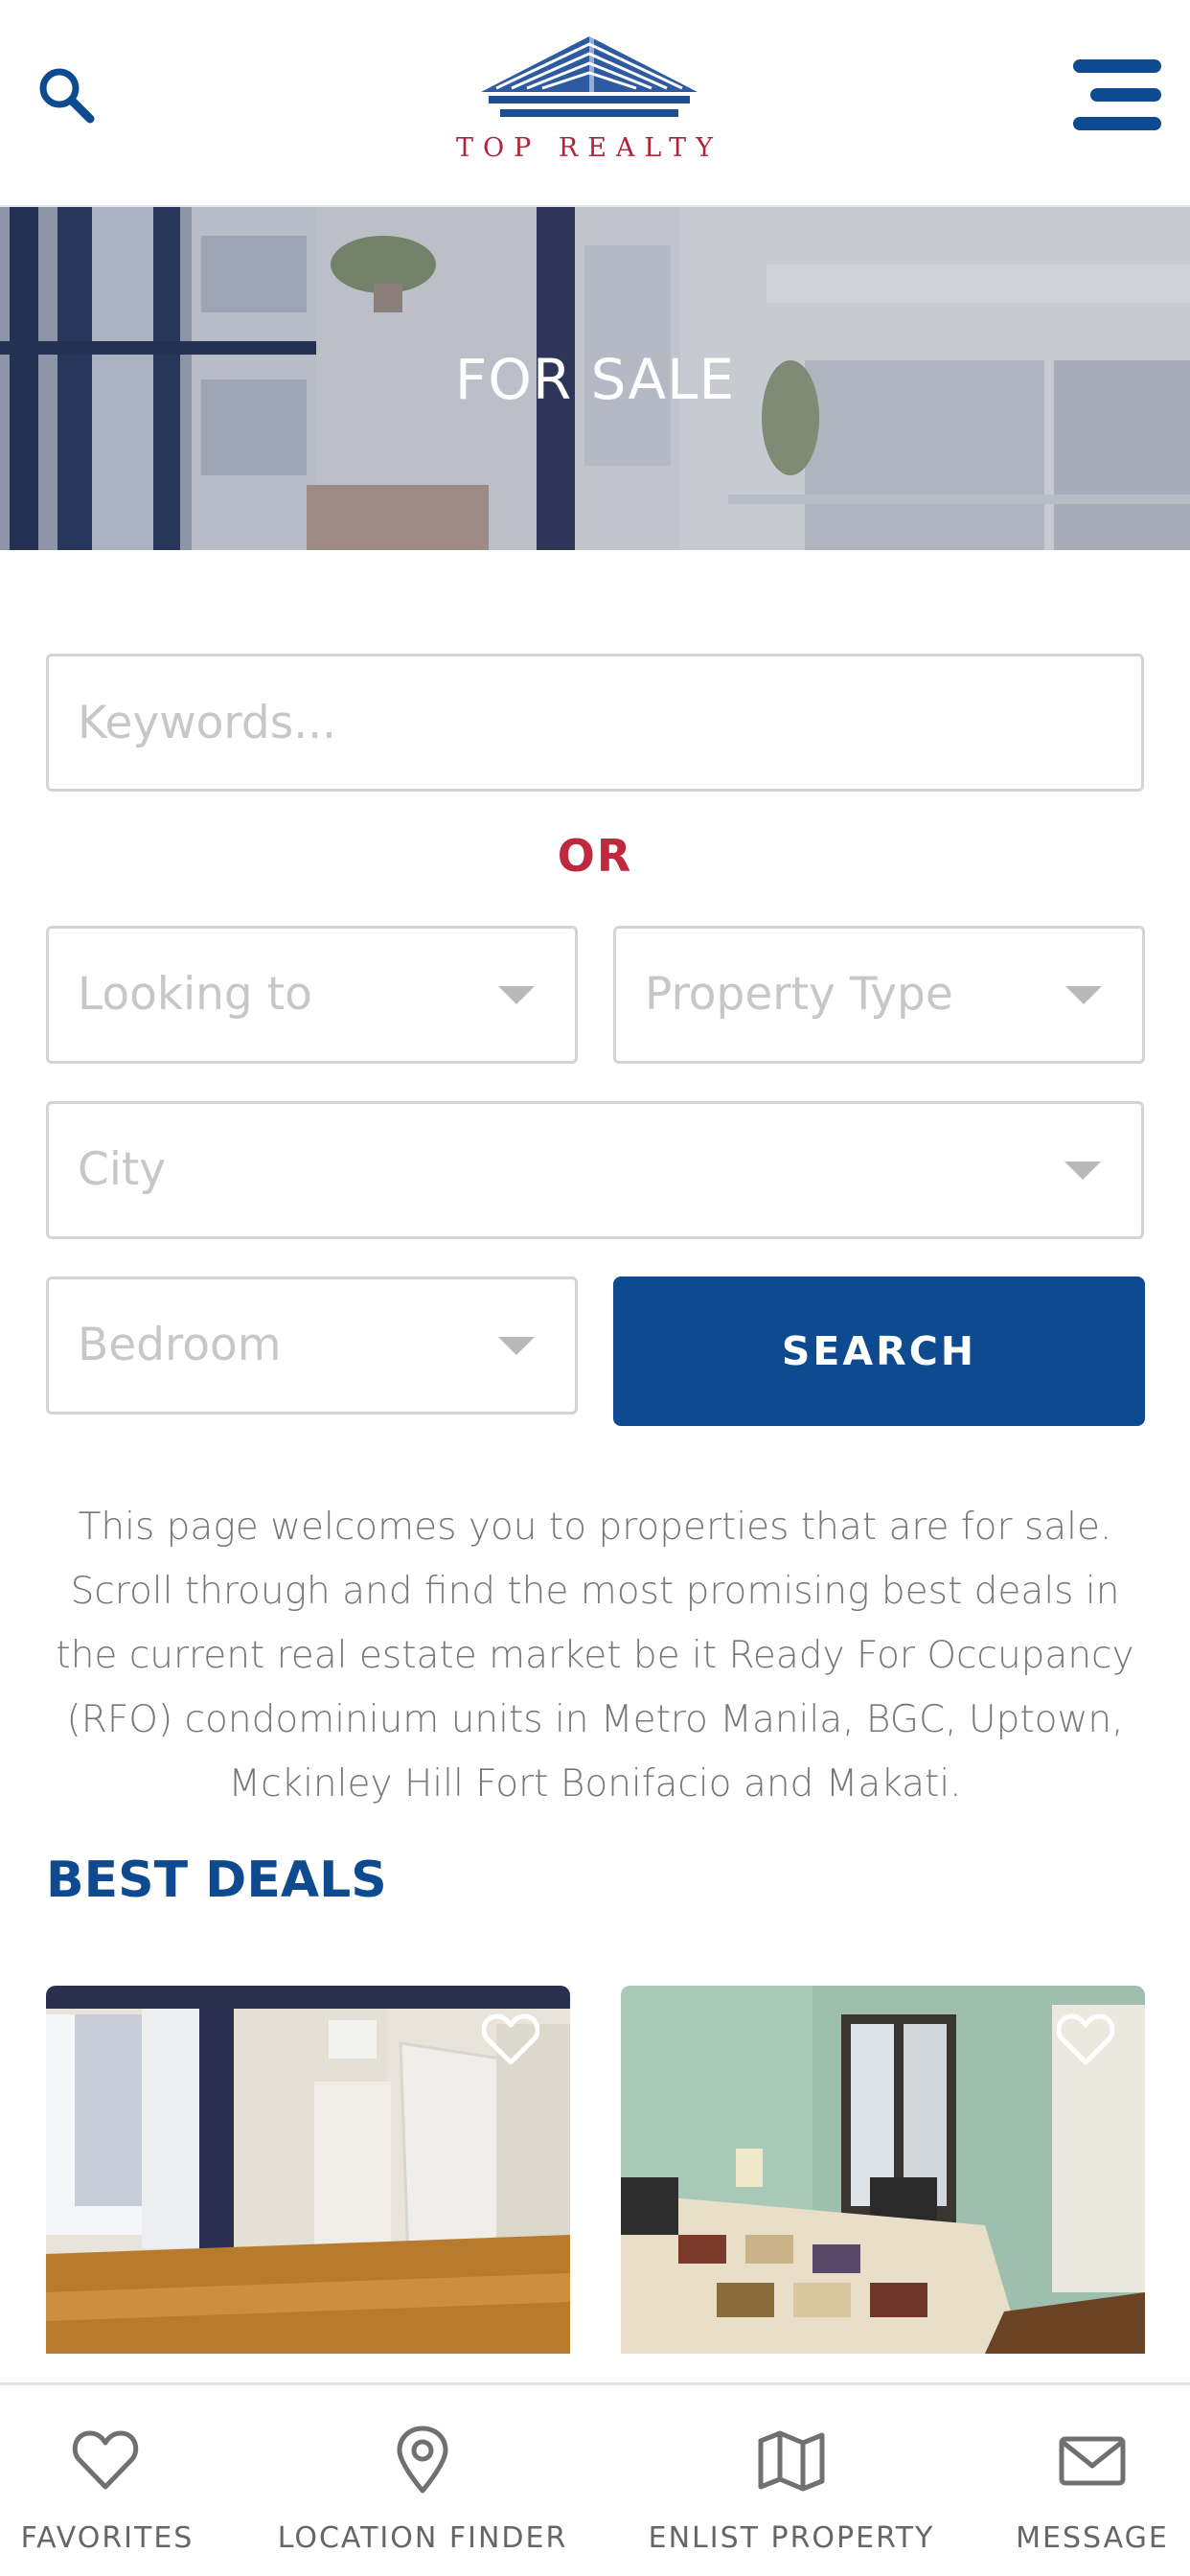  What do you see at coordinates (595, 856) in the screenshot?
I see `or-separator: OR` at bounding box center [595, 856].